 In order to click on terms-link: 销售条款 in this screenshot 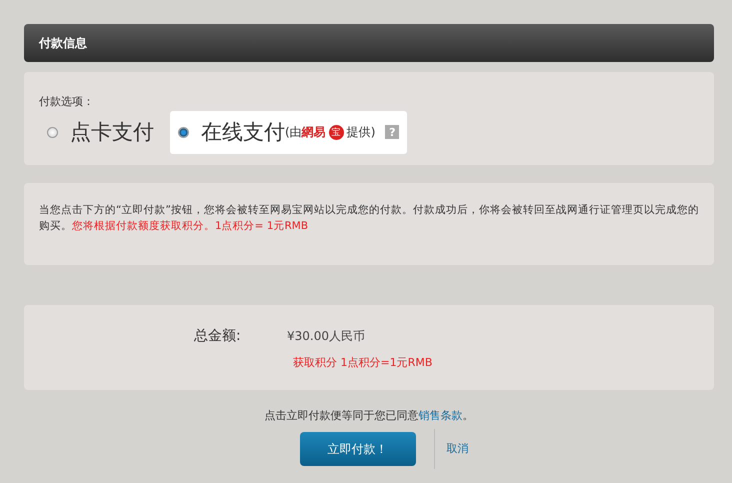, I will do `click(440, 415)`.